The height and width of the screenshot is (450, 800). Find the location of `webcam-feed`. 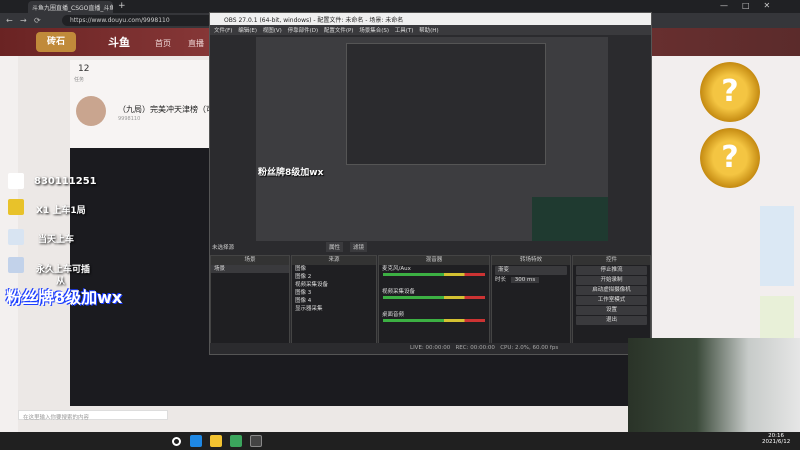

webcam-feed is located at coordinates (714, 385).